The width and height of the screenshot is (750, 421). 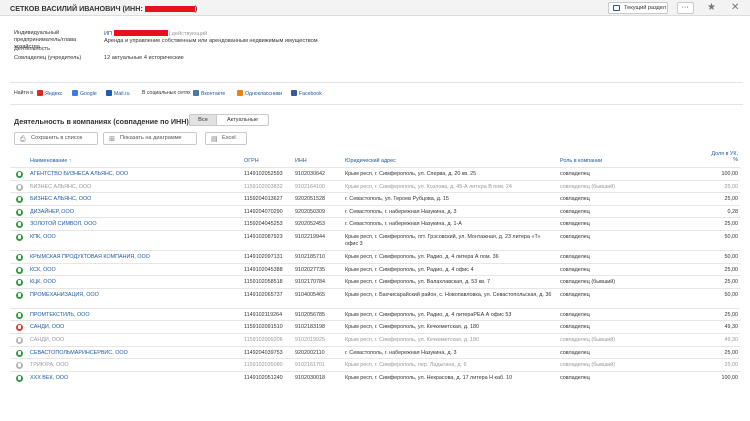 I want to click on cofounder-value: 12 актуальные 4 исторические, so click(x=144, y=58).